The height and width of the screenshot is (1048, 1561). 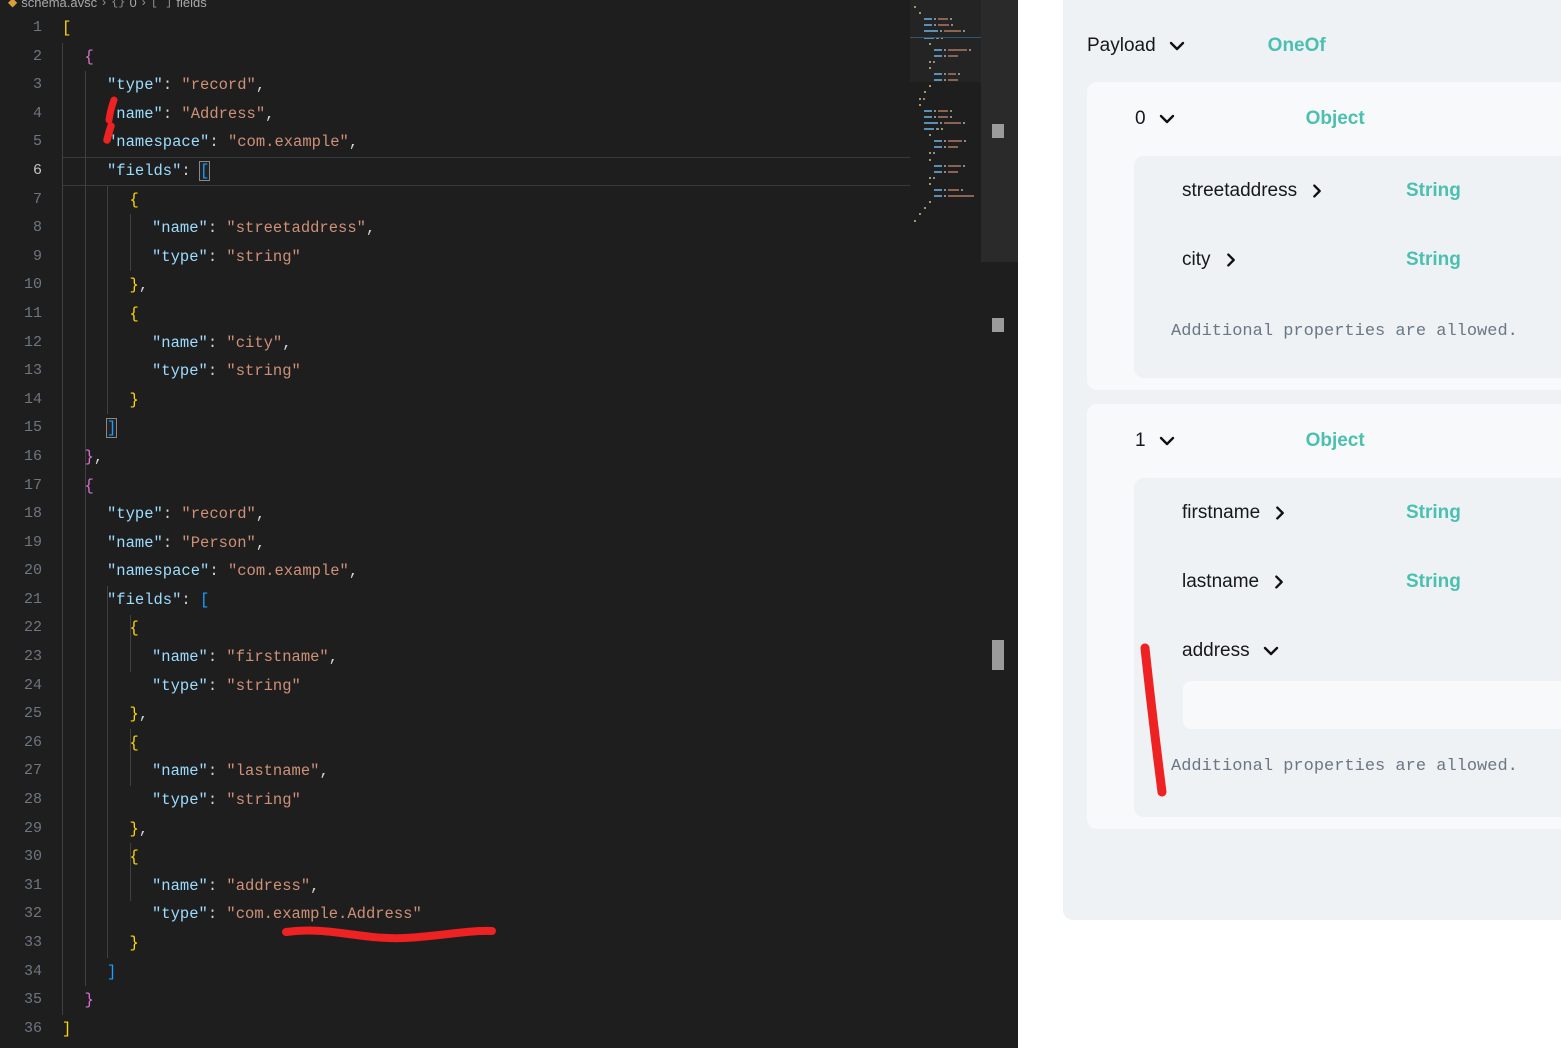 I want to click on code-line: 12 "name": "city",, so click(x=455, y=343).